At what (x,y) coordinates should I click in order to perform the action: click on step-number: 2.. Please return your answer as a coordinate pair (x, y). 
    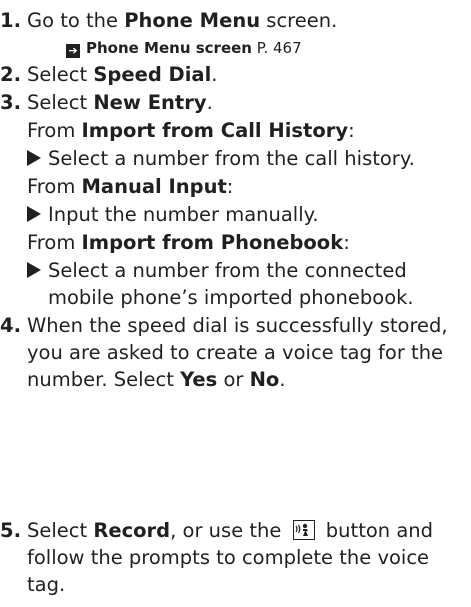
    Looking at the image, I should click on (10, 74).